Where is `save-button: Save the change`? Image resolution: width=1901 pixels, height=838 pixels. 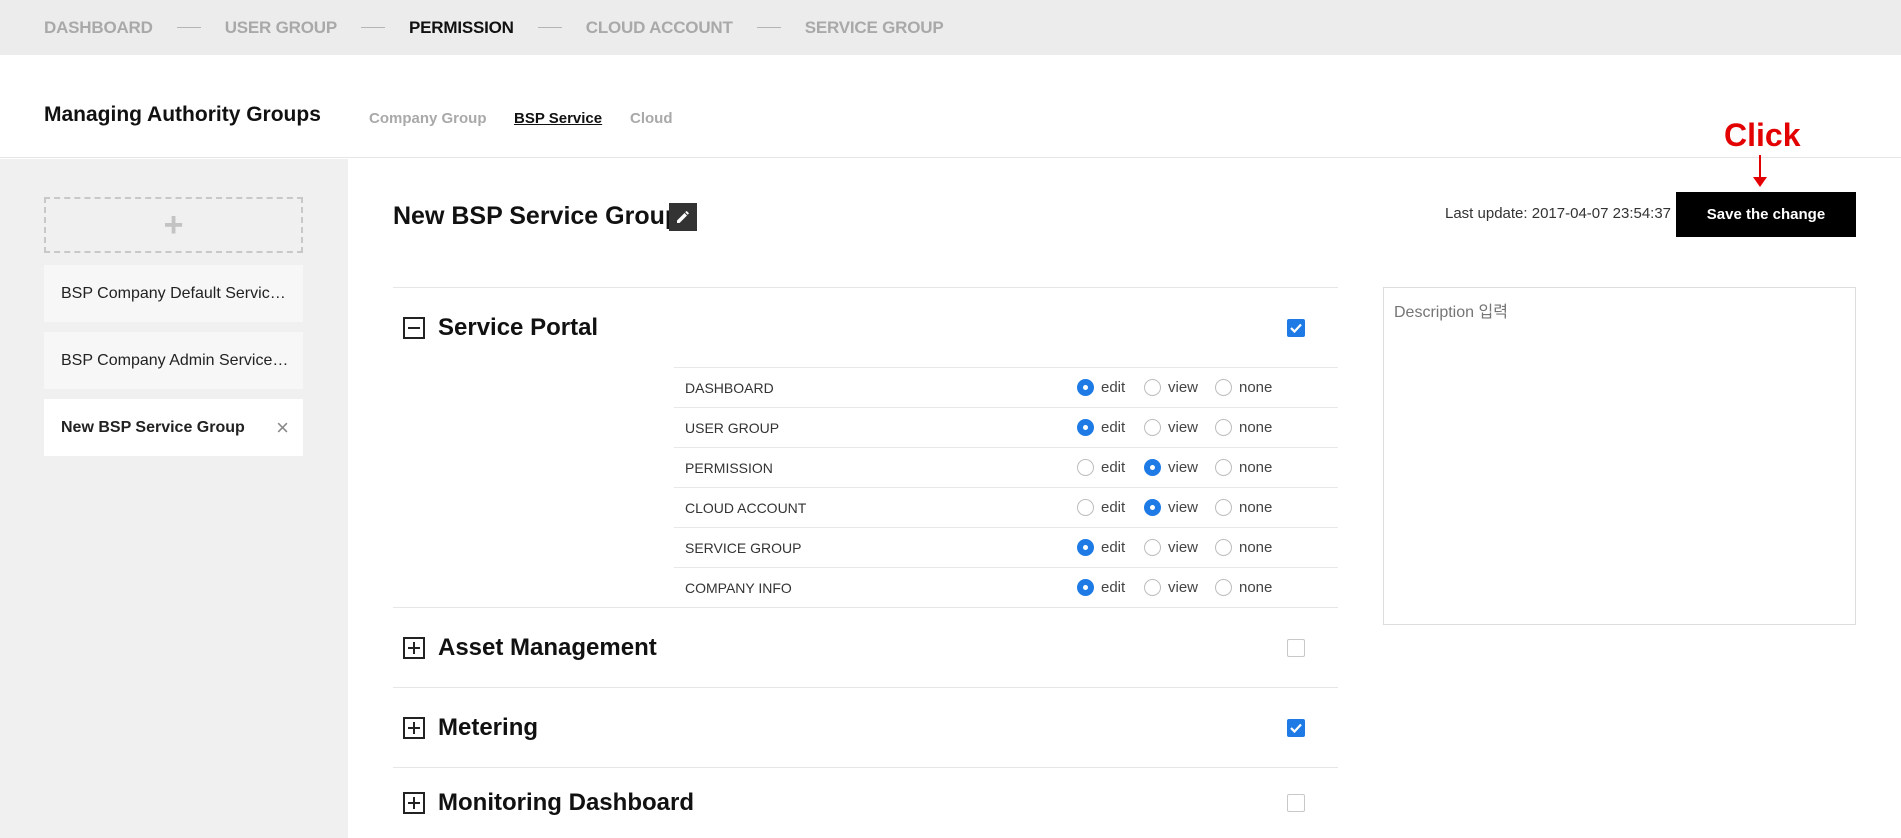 save-button: Save the change is located at coordinates (1766, 214).